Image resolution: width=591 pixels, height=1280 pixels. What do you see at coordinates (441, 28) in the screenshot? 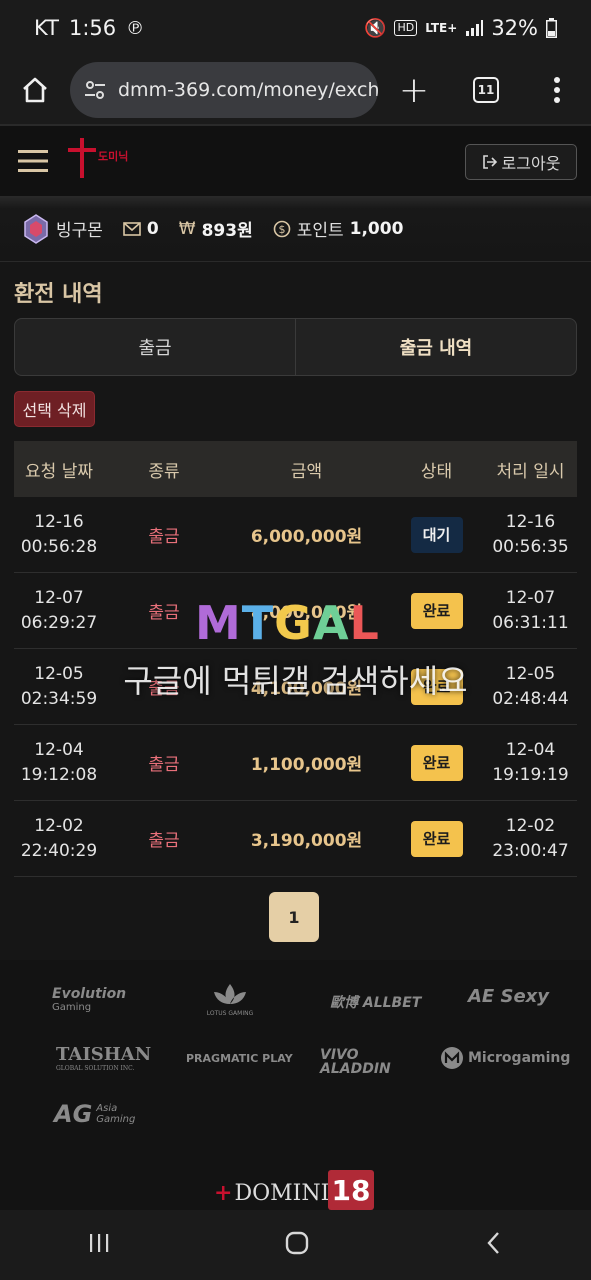
I see `lte-icon: LTE+` at bounding box center [441, 28].